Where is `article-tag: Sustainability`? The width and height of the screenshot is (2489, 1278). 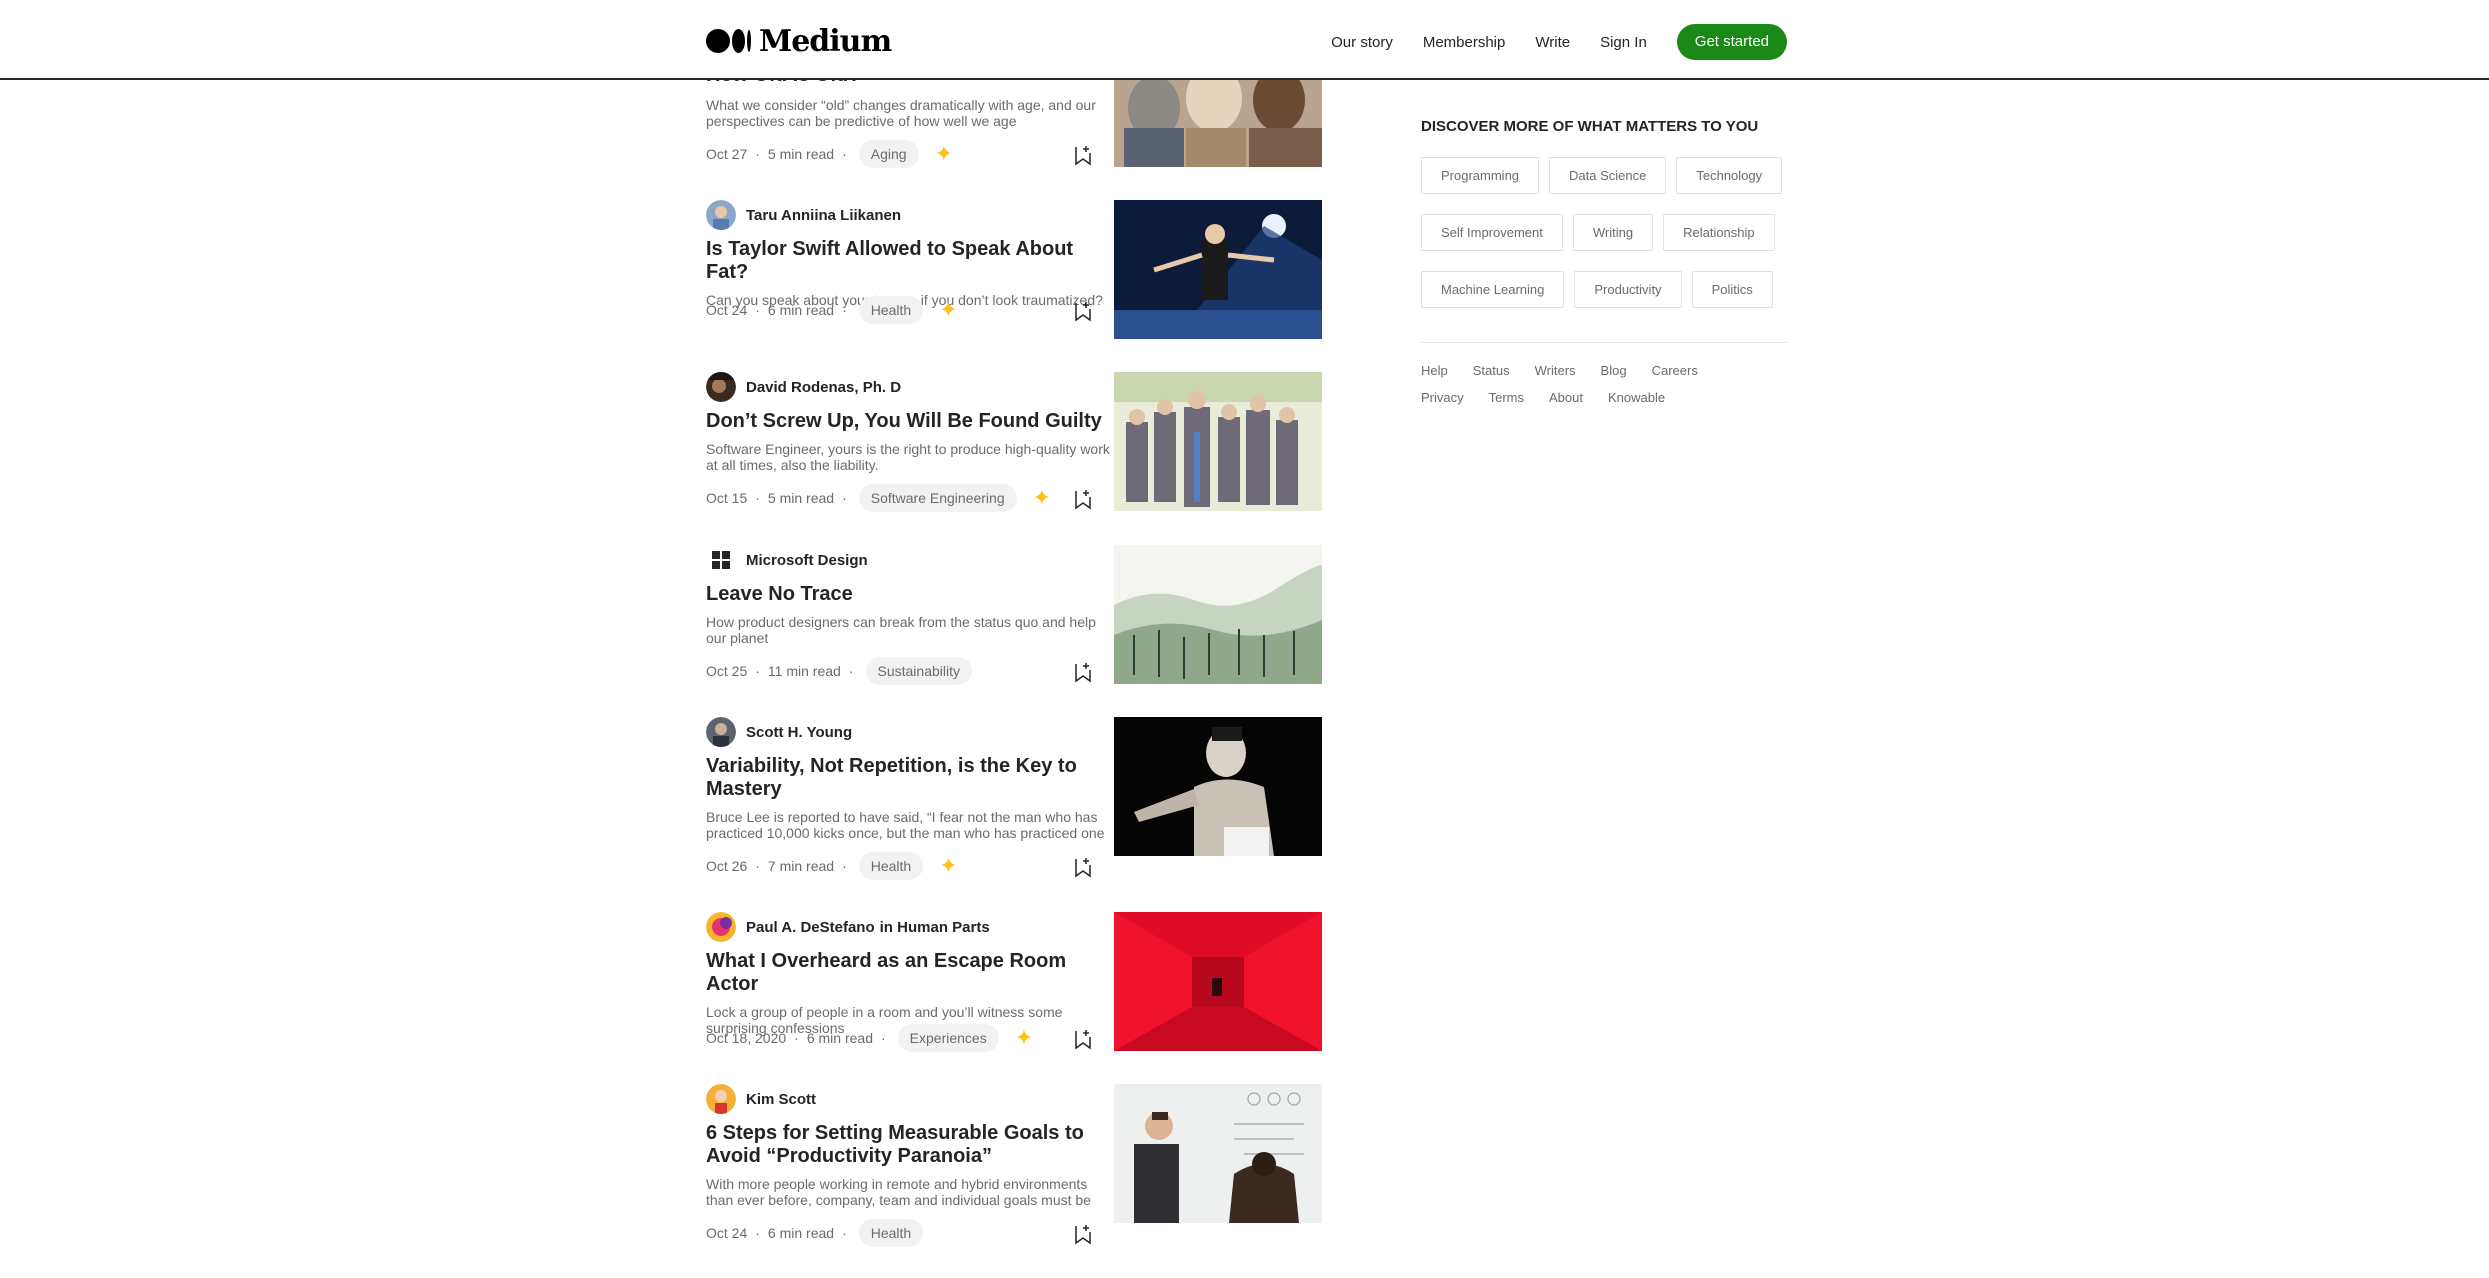
article-tag: Sustainability is located at coordinates (918, 671).